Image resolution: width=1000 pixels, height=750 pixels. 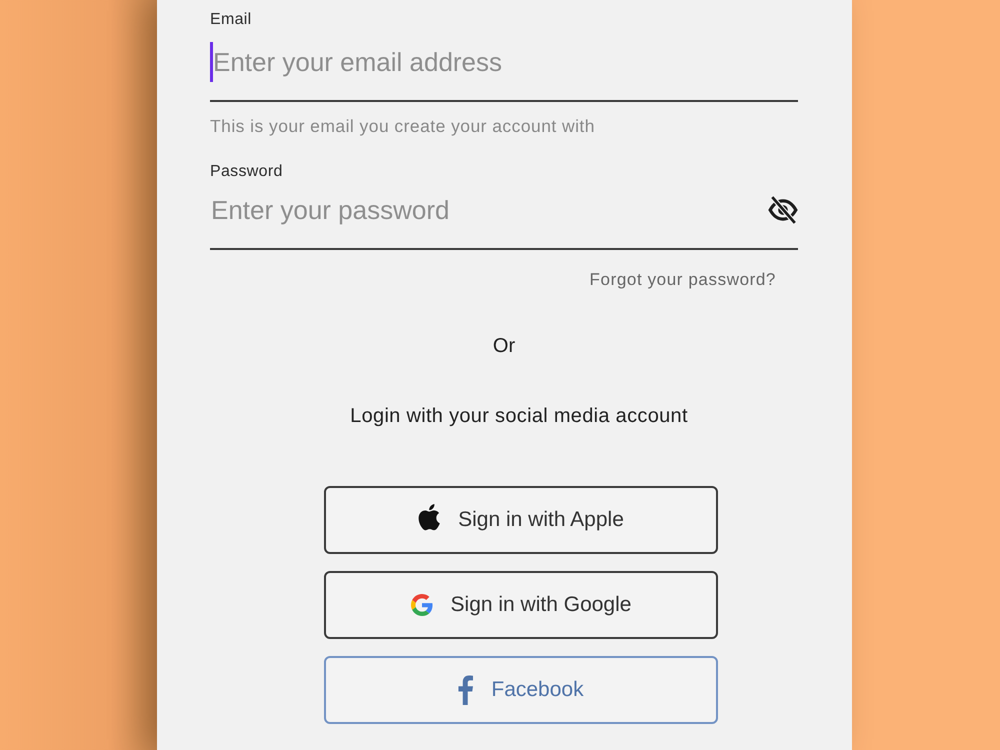 What do you see at coordinates (504, 217) in the screenshot?
I see `password-field: Enter your password` at bounding box center [504, 217].